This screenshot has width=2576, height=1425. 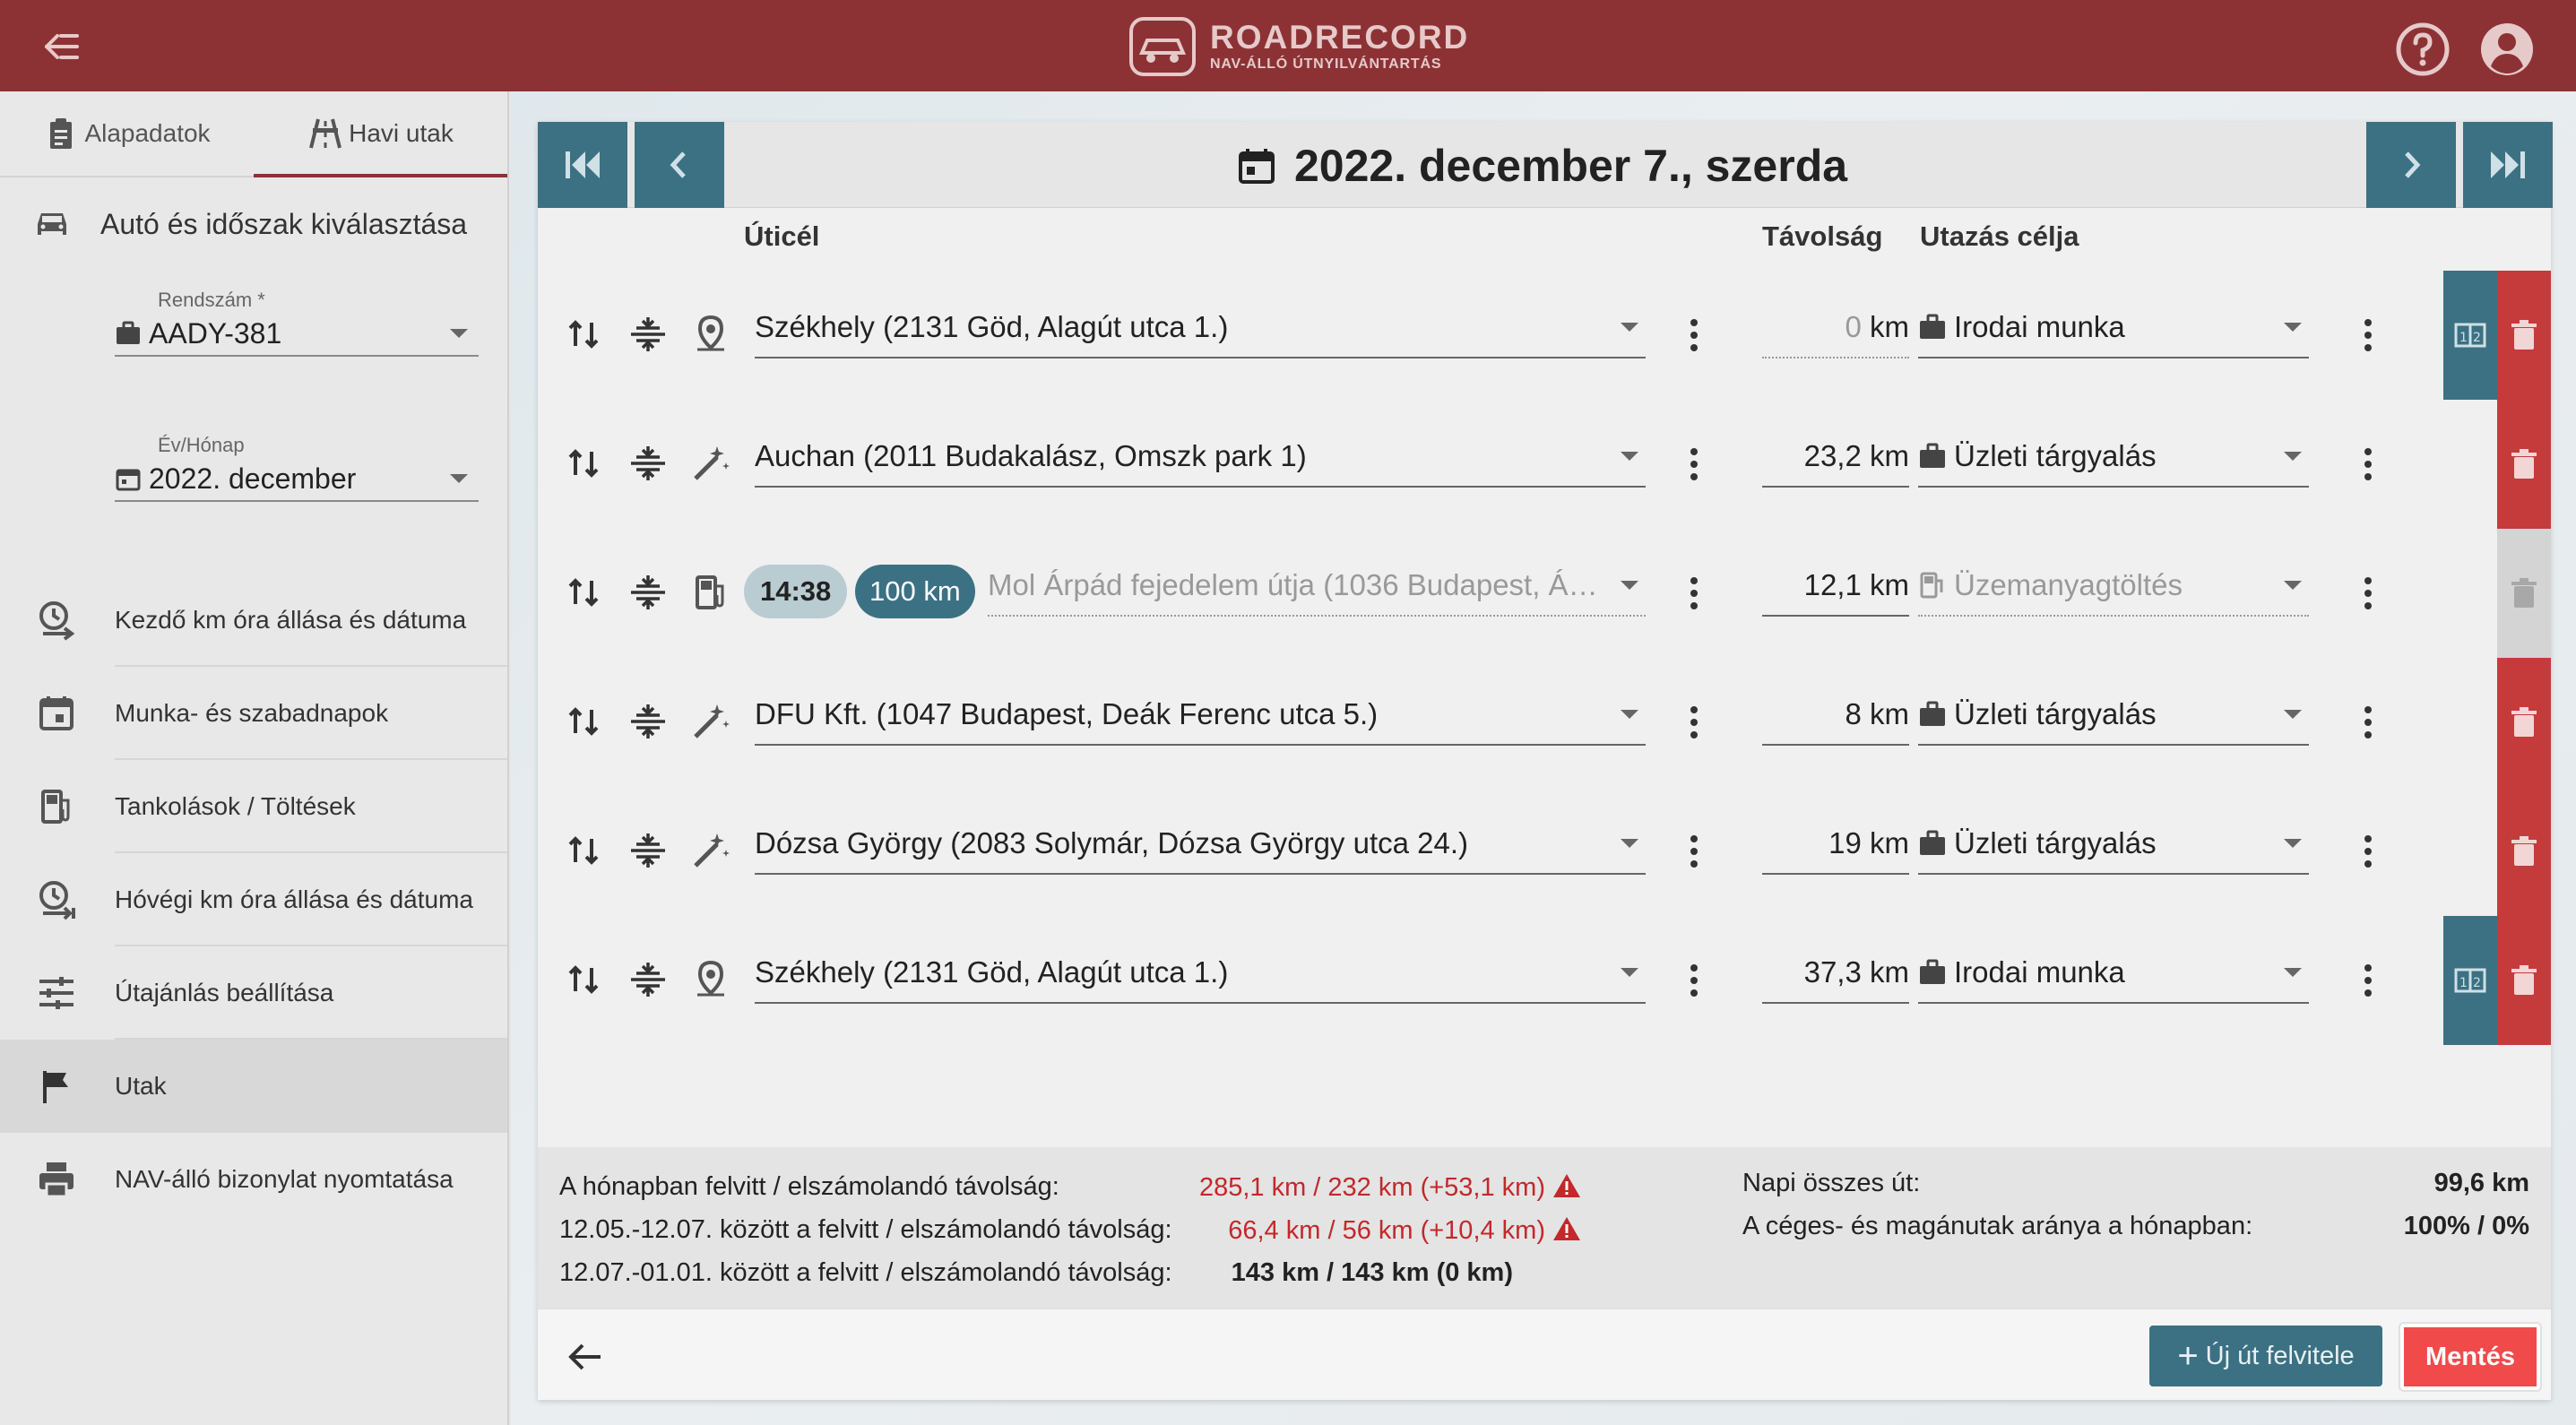 I want to click on sidebar-item-utak: Utak, so click(x=253, y=1086).